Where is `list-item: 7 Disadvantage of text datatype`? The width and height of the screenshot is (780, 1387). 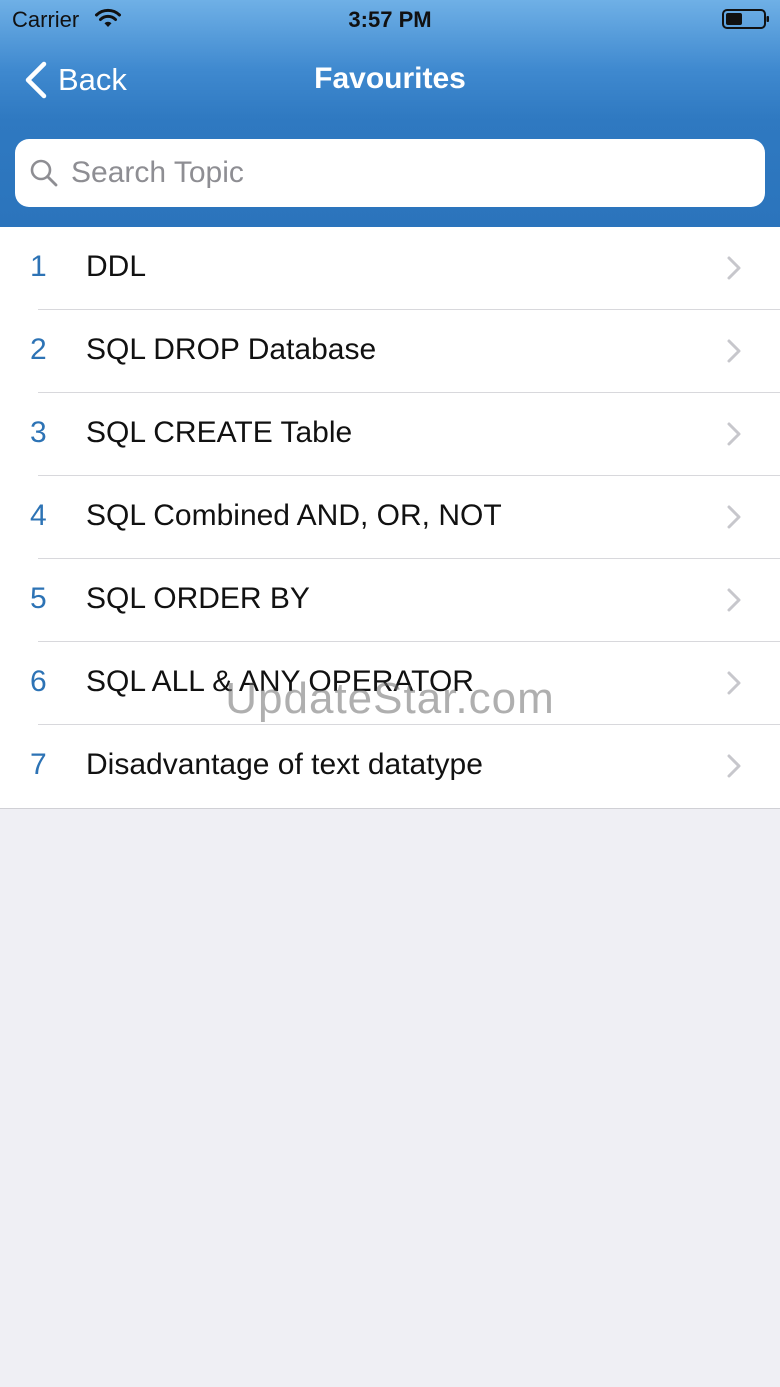
list-item: 7 Disadvantage of text datatype is located at coordinates (390, 766).